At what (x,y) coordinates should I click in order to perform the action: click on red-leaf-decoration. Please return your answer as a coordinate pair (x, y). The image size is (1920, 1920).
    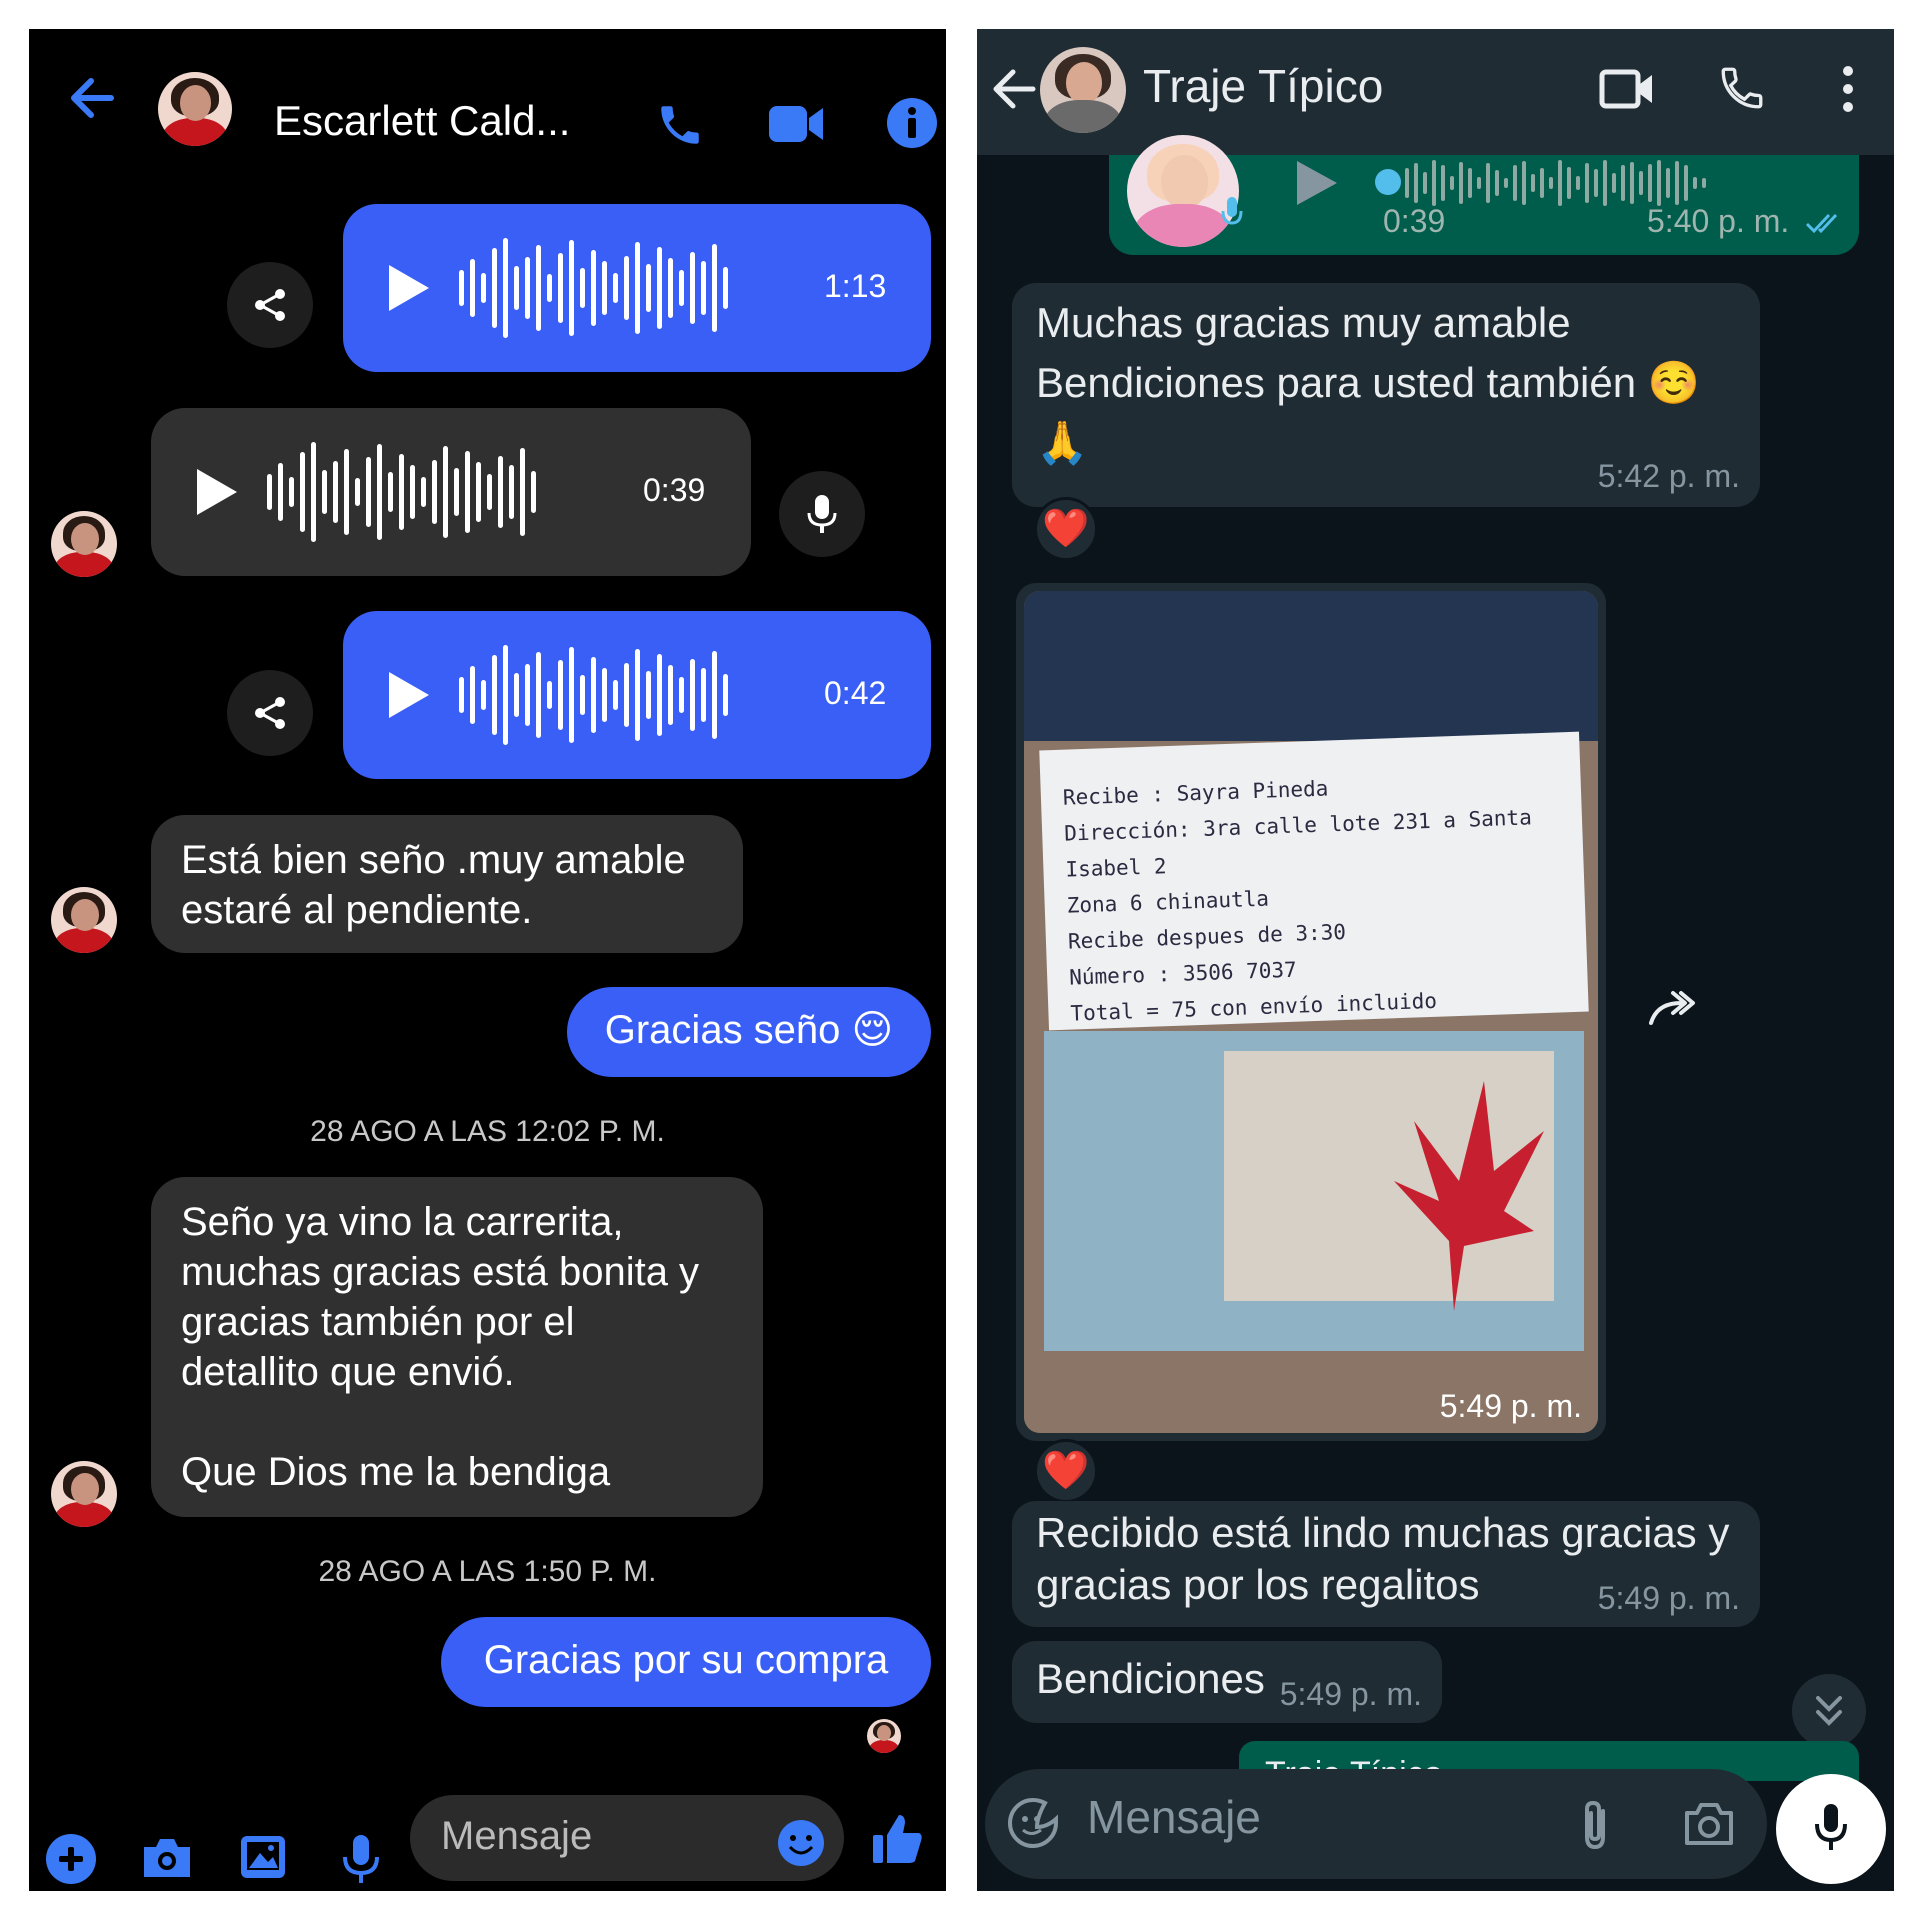
    Looking at the image, I should click on (1469, 1196).